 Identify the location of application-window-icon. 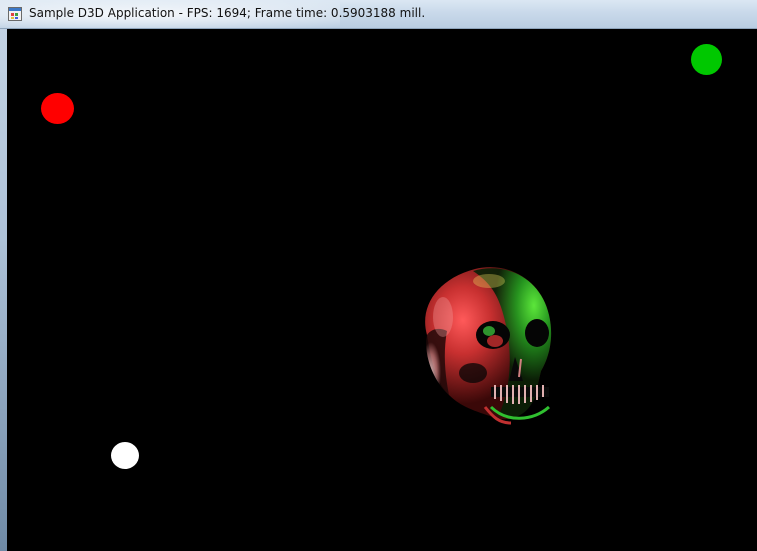
(15, 14).